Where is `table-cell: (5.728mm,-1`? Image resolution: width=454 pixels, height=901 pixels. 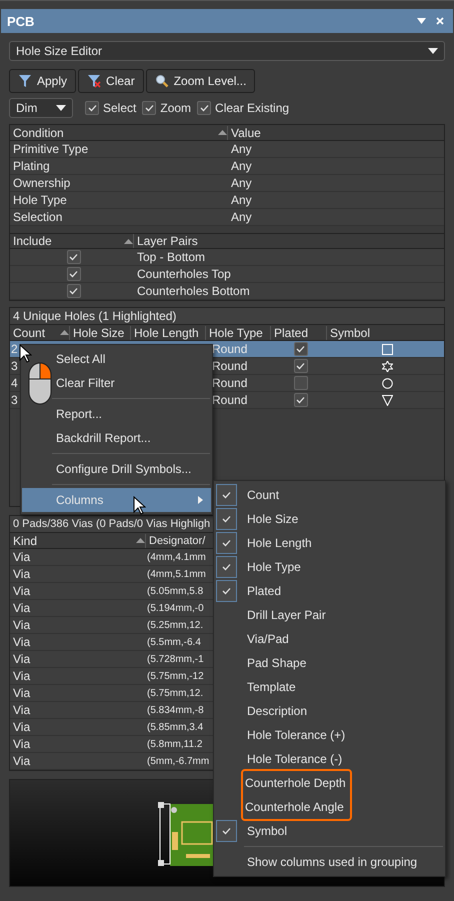
table-cell: (5.728mm,-1 is located at coordinates (175, 659).